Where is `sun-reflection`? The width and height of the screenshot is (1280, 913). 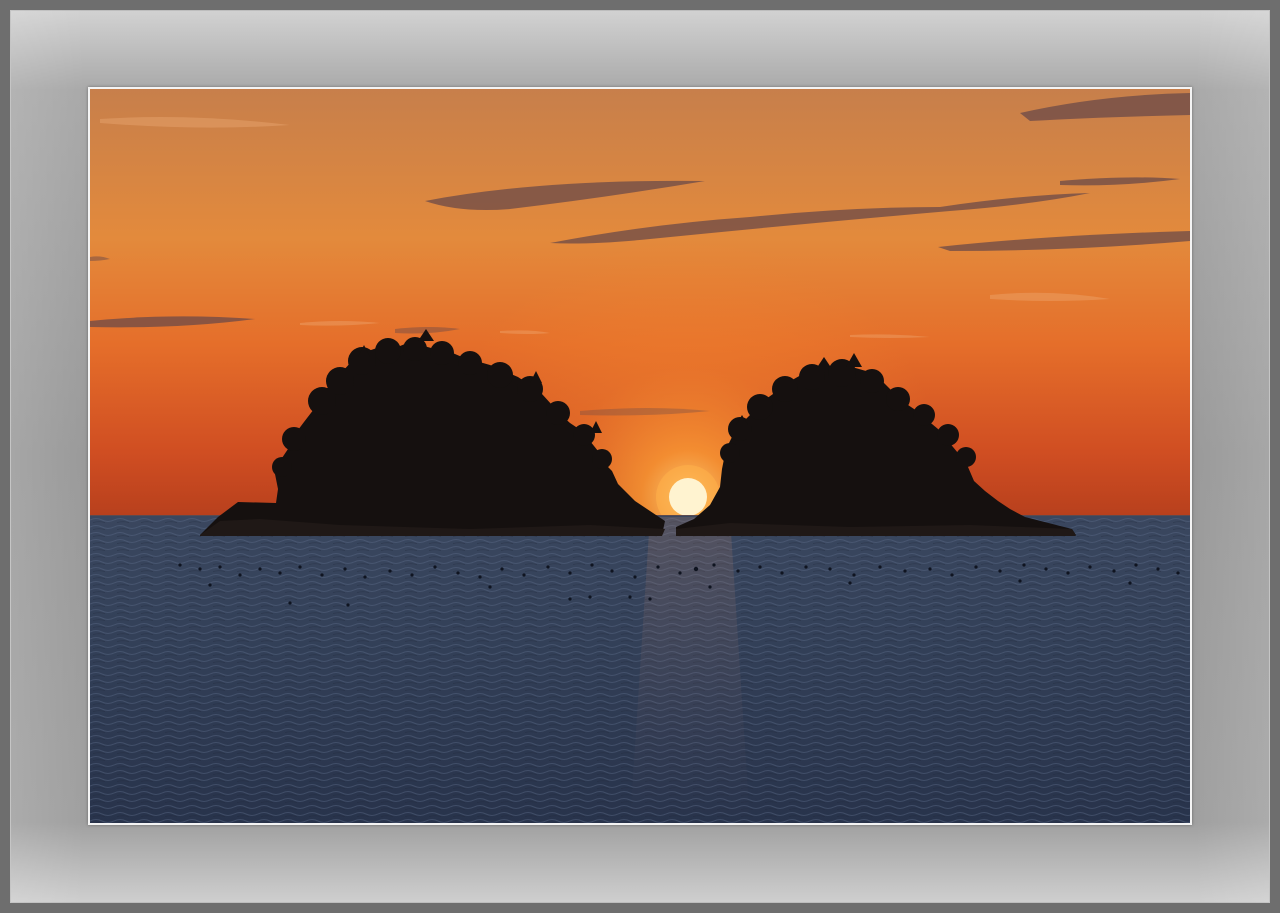 sun-reflection is located at coordinates (690, 670).